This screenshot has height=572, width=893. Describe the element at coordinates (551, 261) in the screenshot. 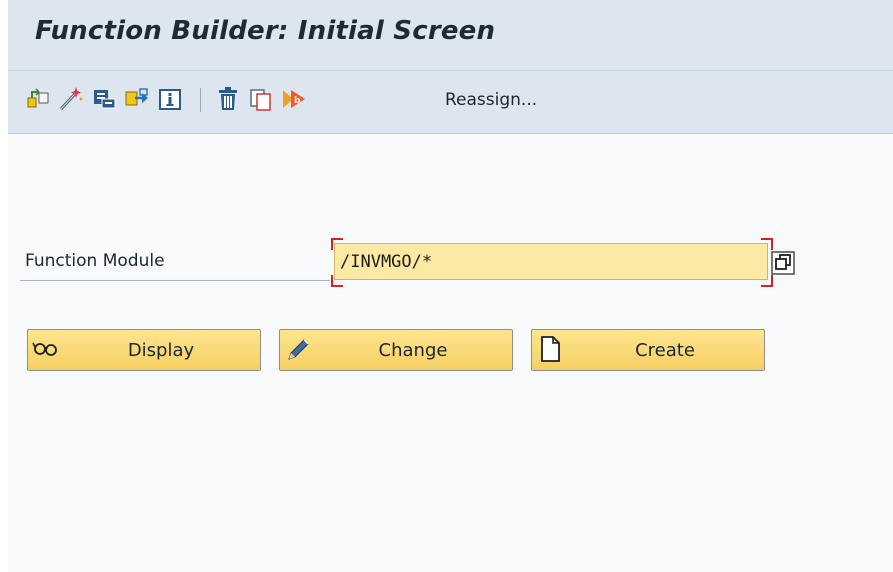

I see `function-module-input` at that location.